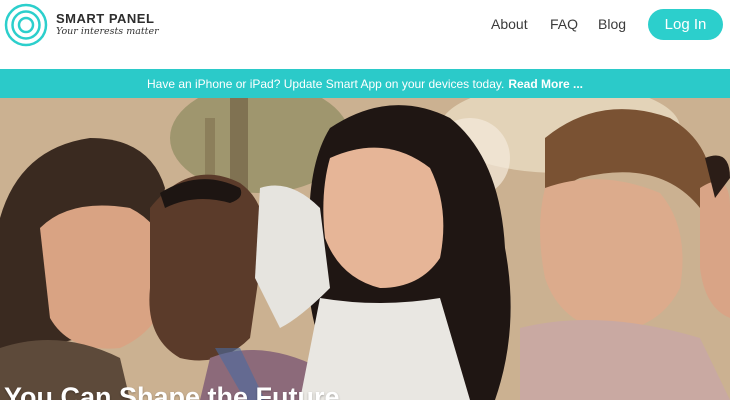 The image size is (730, 400). What do you see at coordinates (509, 24) in the screenshot?
I see `nav-about-link: About` at bounding box center [509, 24].